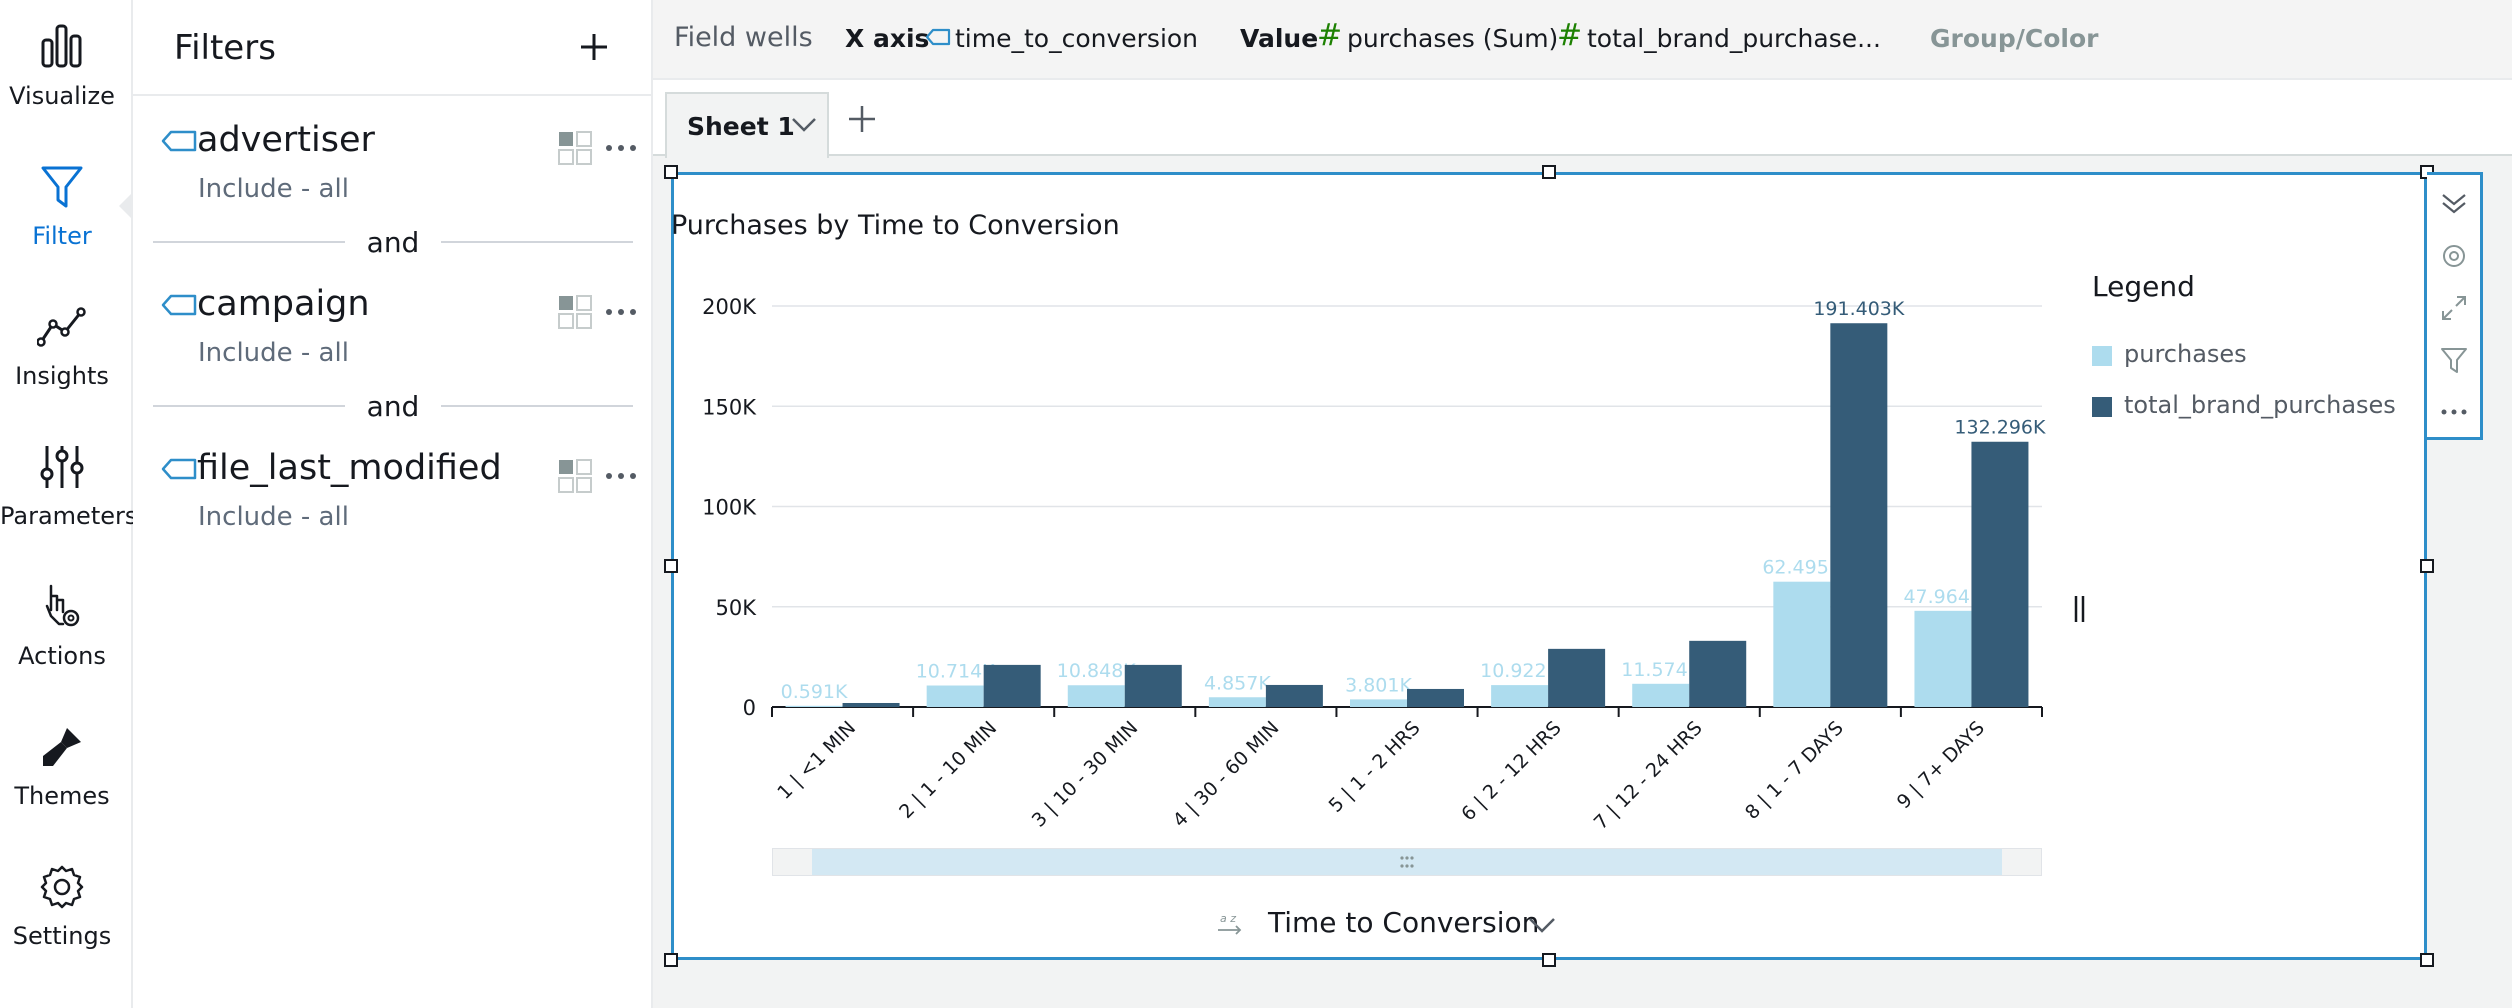 Image resolution: width=2512 pixels, height=1008 pixels. Describe the element at coordinates (394, 340) in the screenshot. I see `filter-item-campaign: campaign Include - all` at that location.